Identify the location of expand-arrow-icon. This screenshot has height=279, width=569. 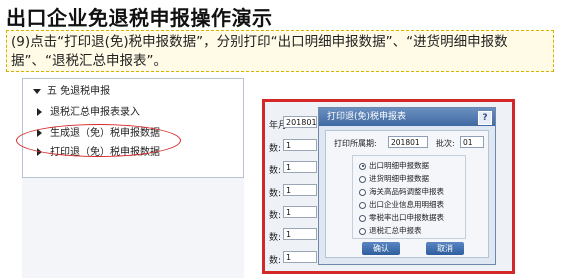
(39, 112).